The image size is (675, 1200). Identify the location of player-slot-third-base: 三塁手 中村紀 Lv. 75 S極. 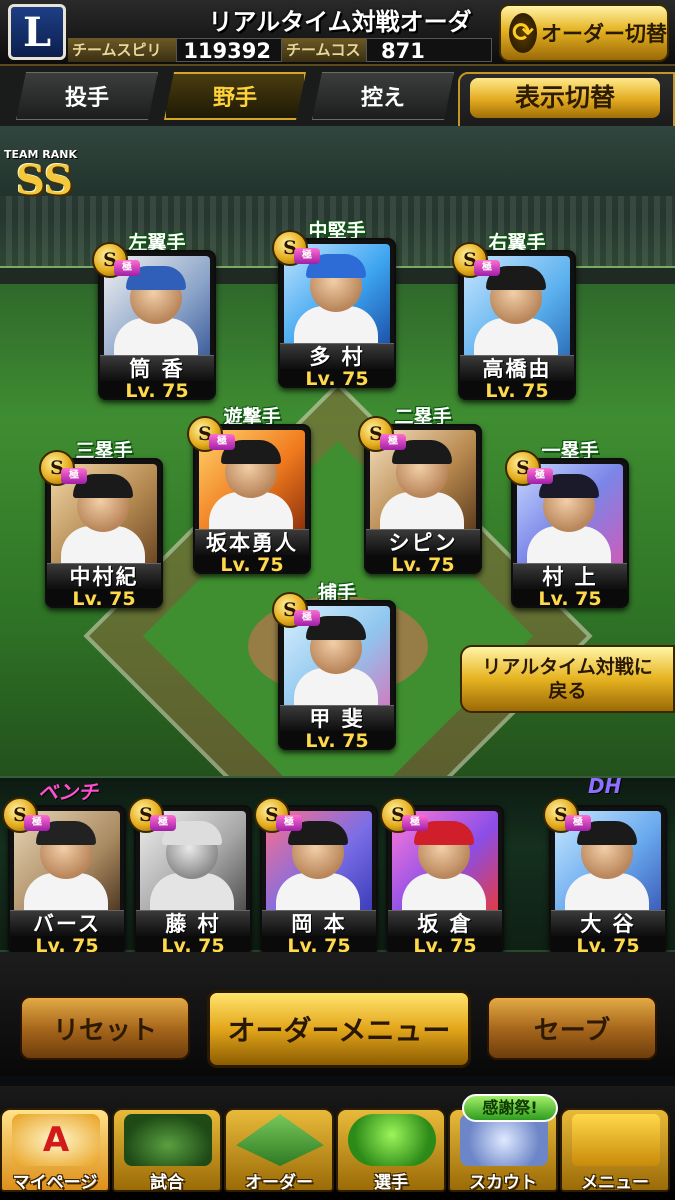
(101, 524).